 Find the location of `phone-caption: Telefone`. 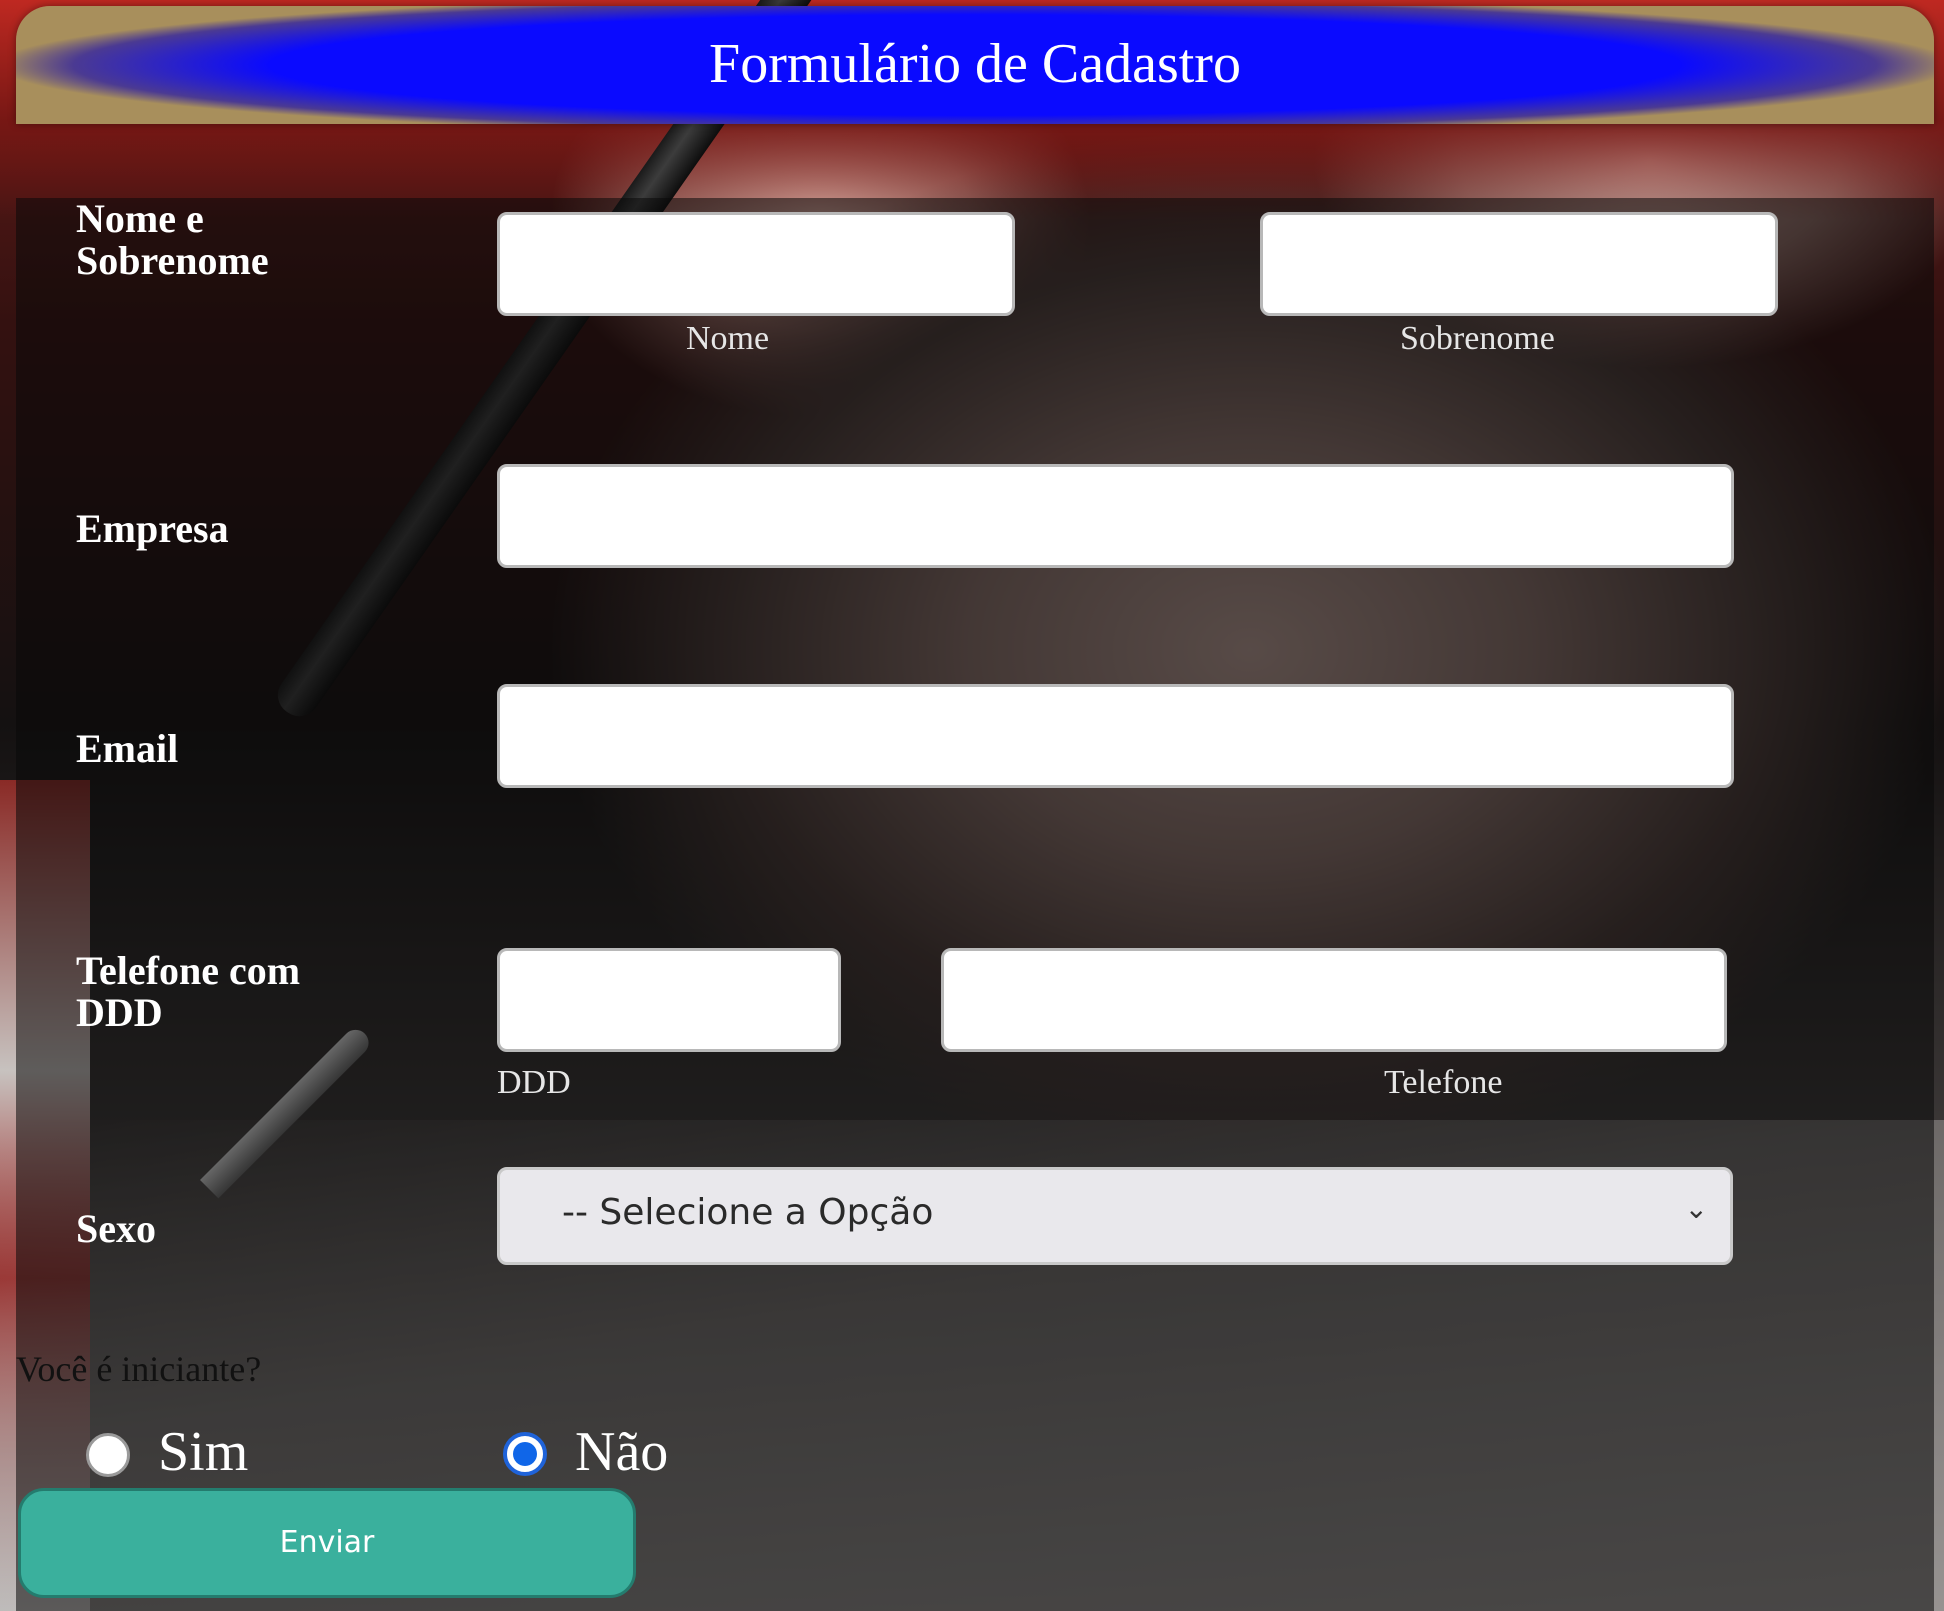

phone-caption: Telefone is located at coordinates (1443, 1082).